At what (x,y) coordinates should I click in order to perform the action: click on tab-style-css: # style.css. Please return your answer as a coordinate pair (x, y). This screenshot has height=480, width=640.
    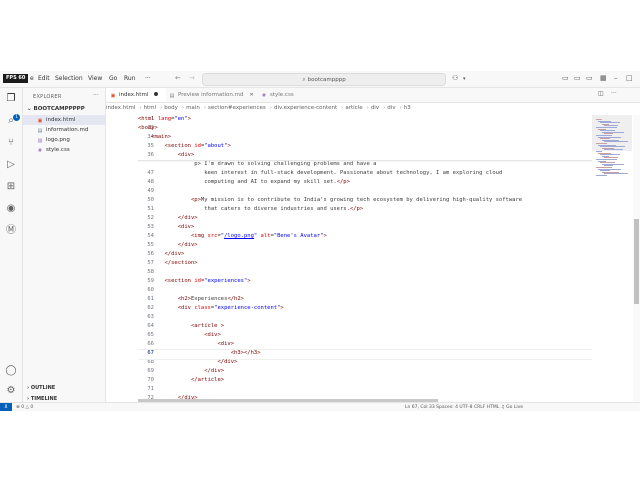
    Looking at the image, I should click on (285, 95).